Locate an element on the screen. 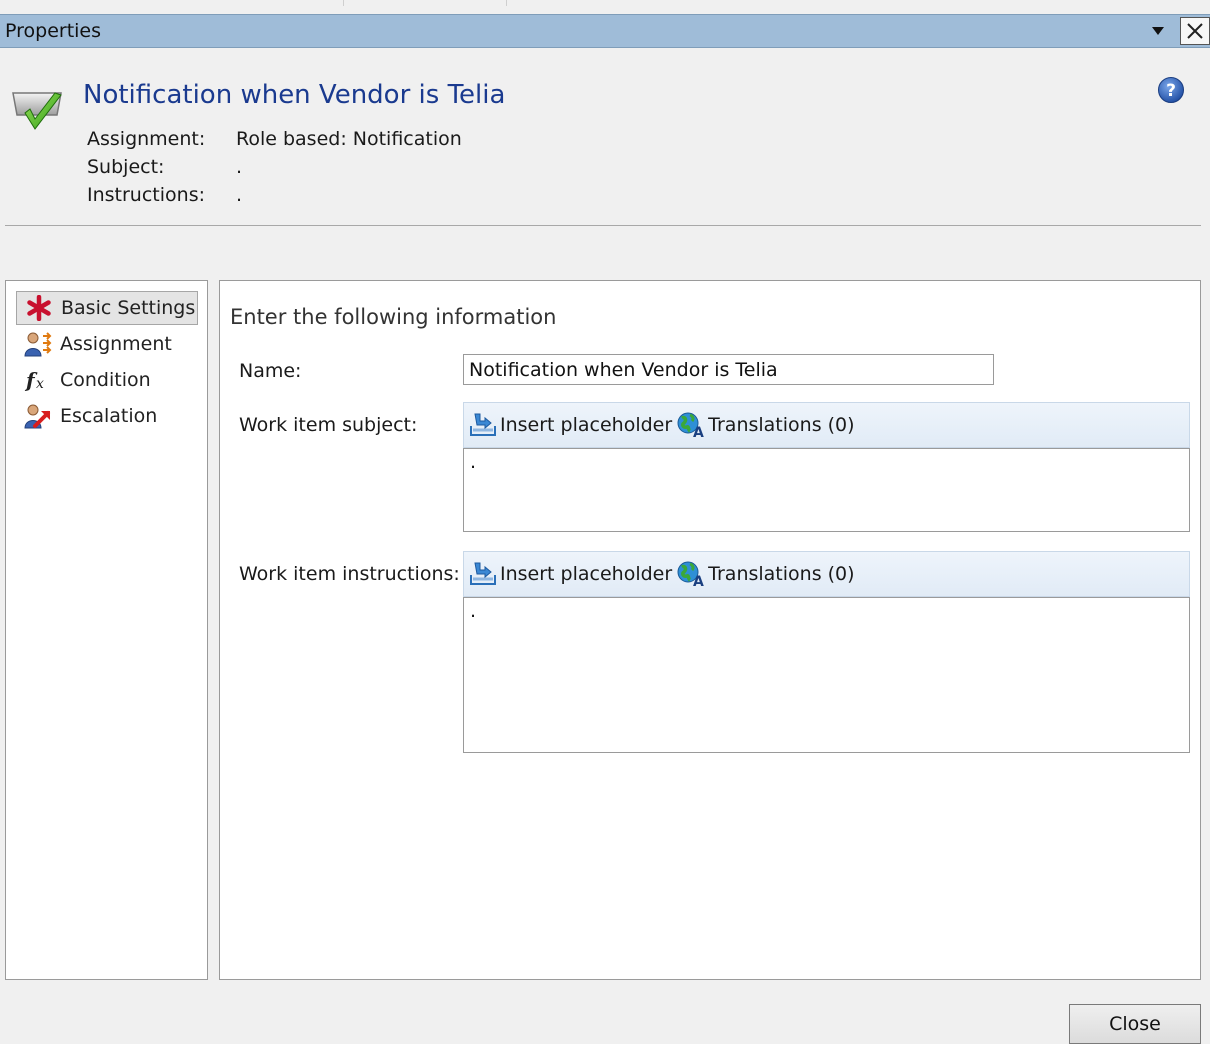  nav-item-basic-settings: Basic Settings is located at coordinates (107, 308).